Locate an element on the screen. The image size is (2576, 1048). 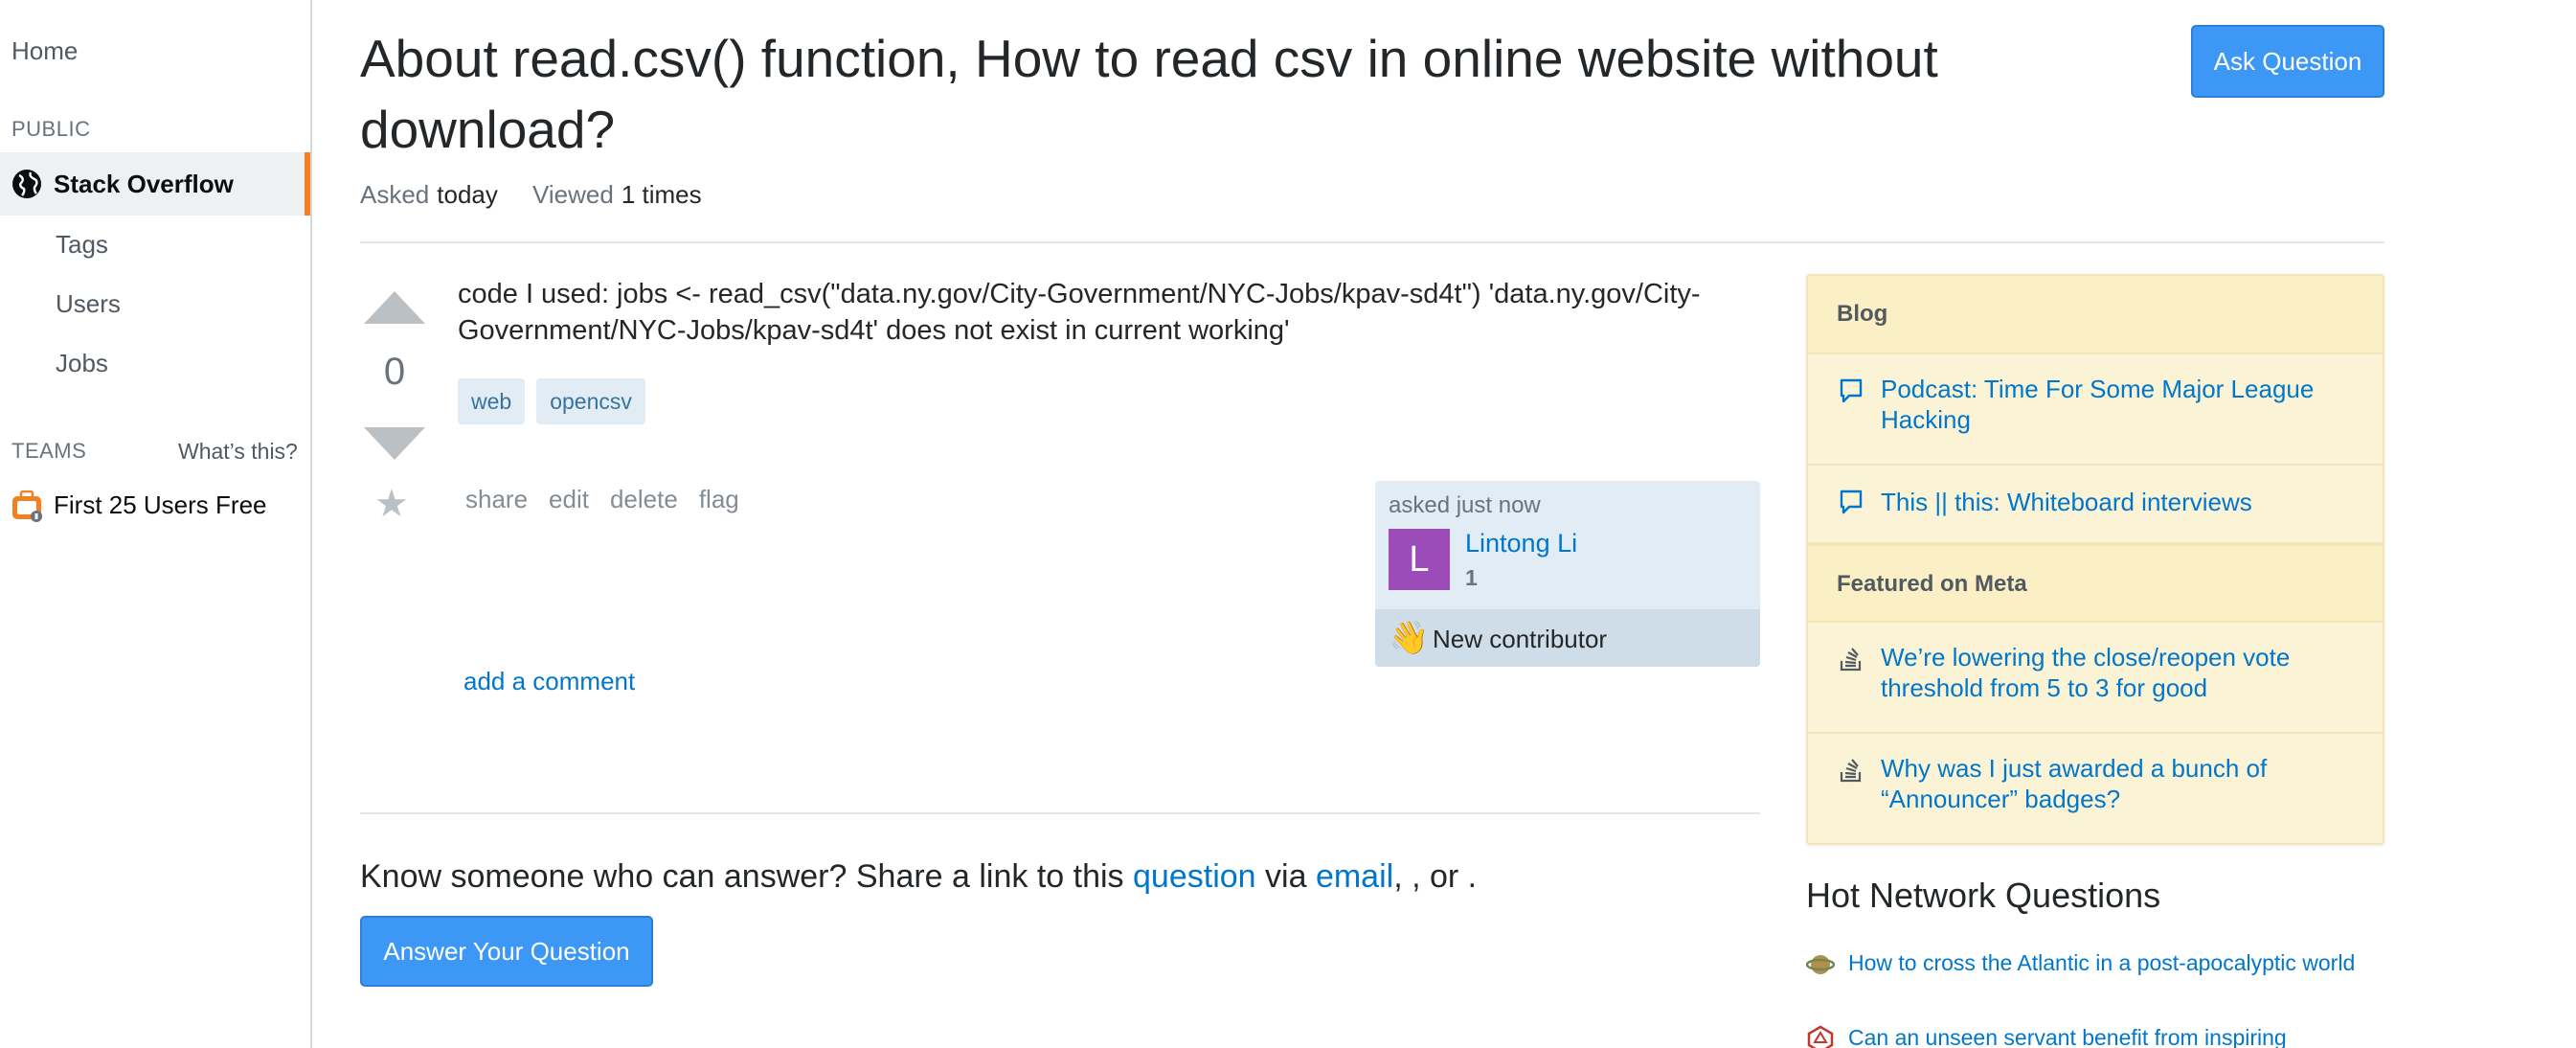
post-menu: share edit delete flag is located at coordinates (602, 499).